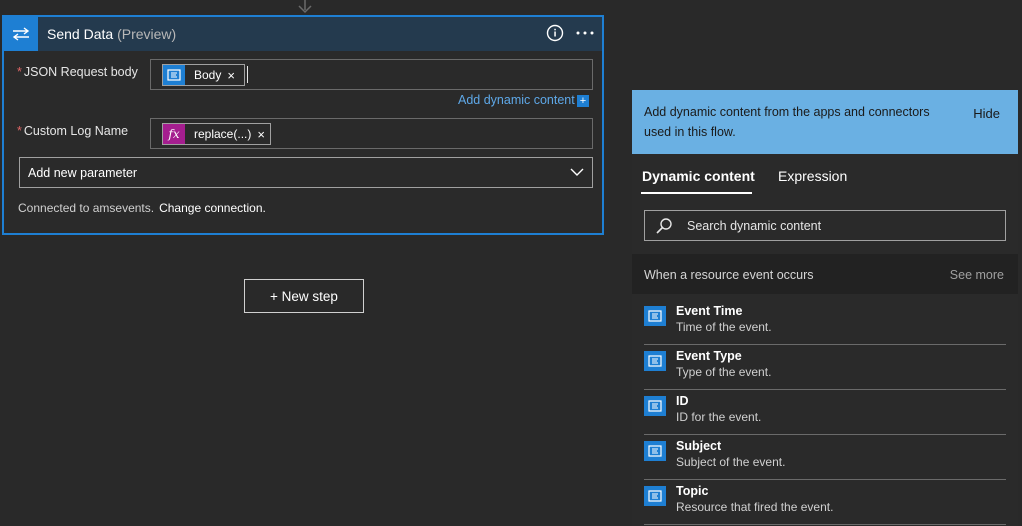 Image resolution: width=1022 pixels, height=526 pixels. Describe the element at coordinates (208, 75) in the screenshot. I see `body-token-label: Body` at that location.